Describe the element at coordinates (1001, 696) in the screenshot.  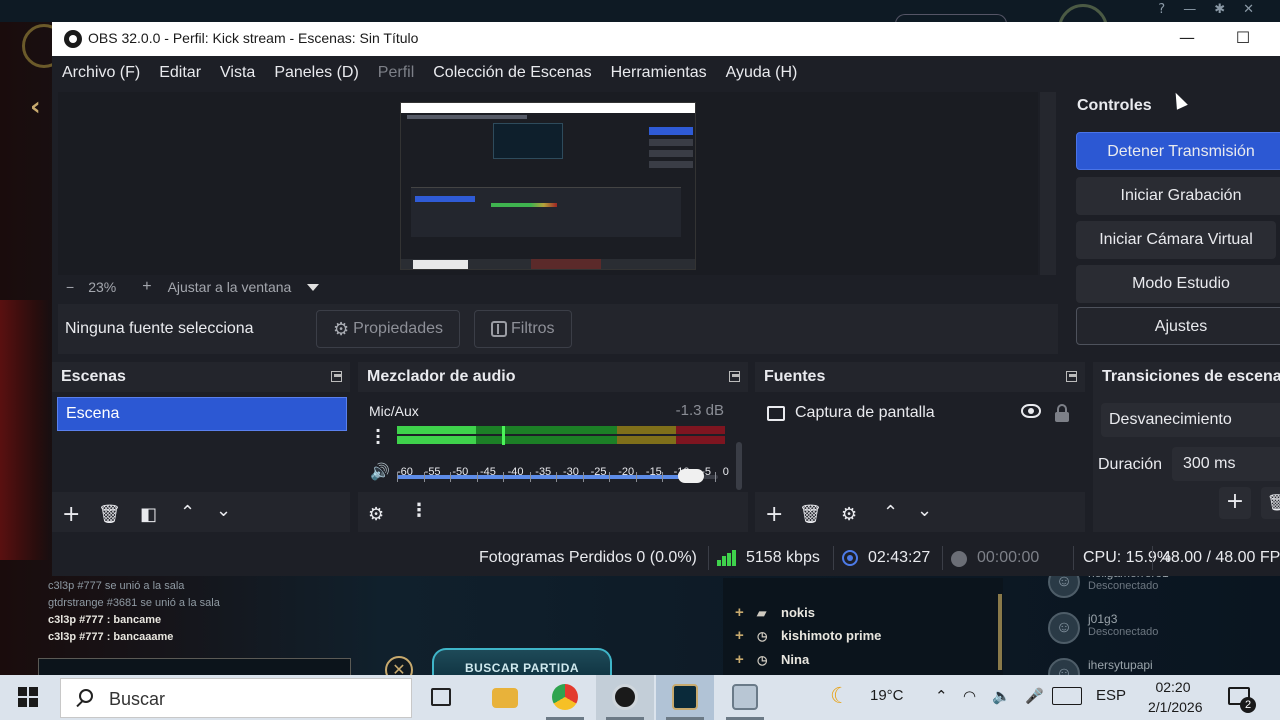
I see `volume-icon: 🔈` at that location.